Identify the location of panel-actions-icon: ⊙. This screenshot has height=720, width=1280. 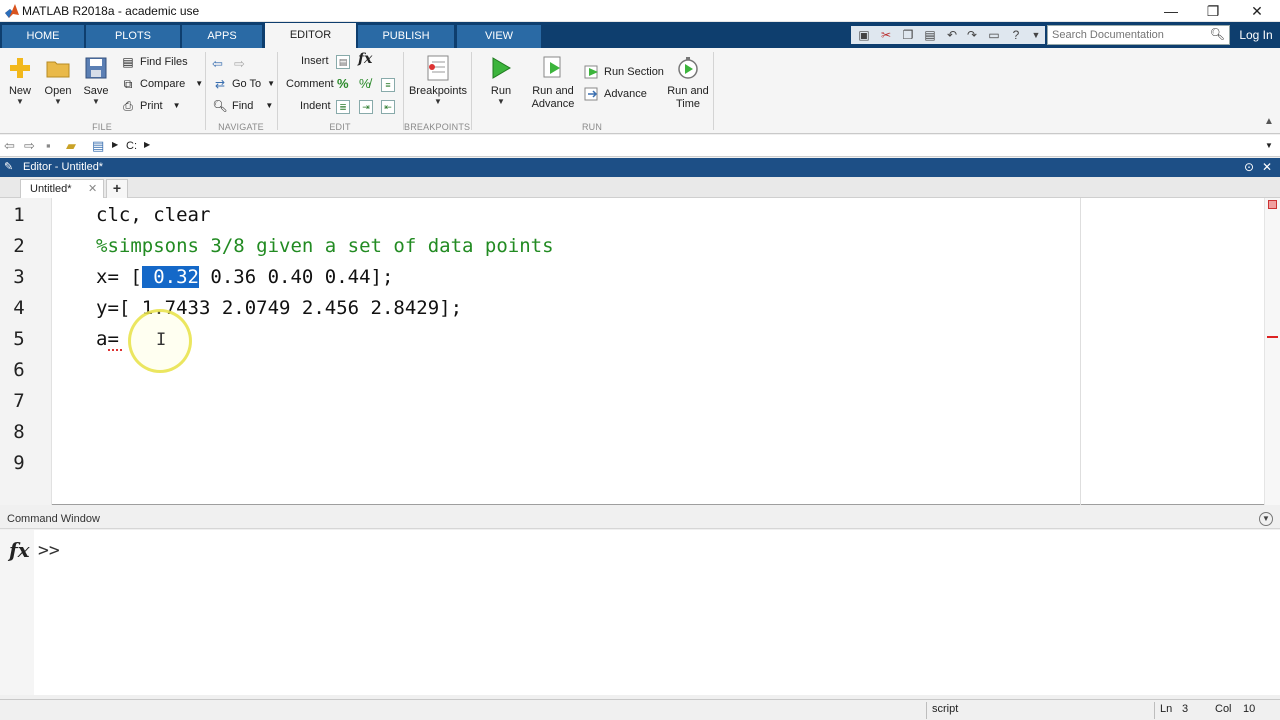
(1249, 167).